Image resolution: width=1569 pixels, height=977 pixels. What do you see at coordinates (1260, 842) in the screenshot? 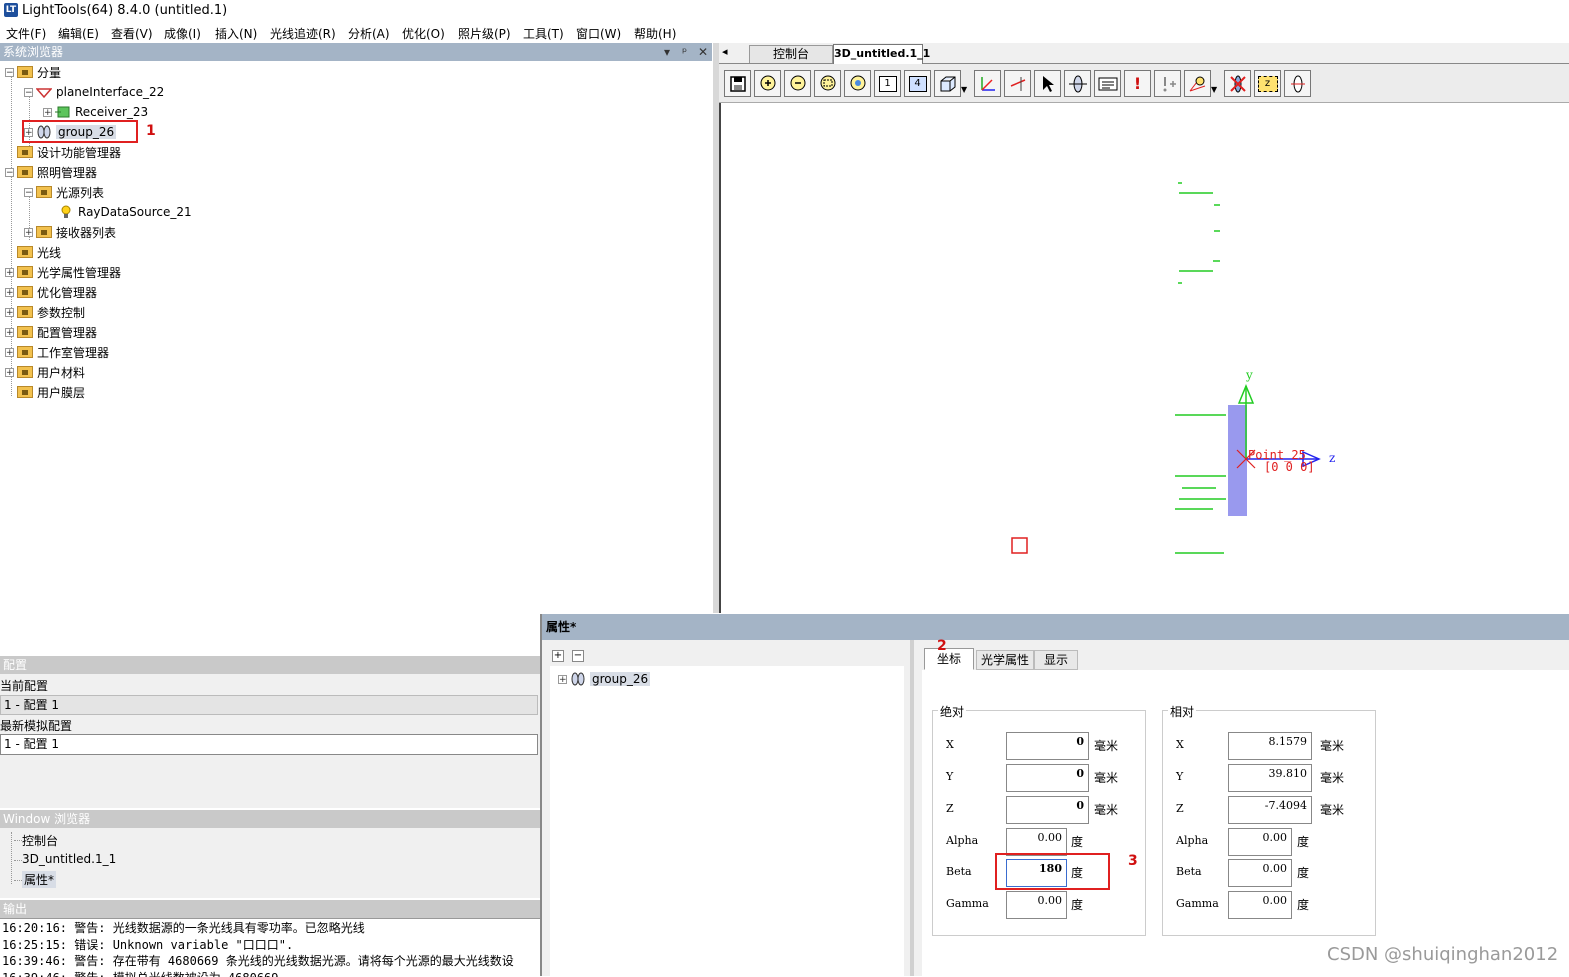
I see `rel-alpha-field: 0.00` at bounding box center [1260, 842].